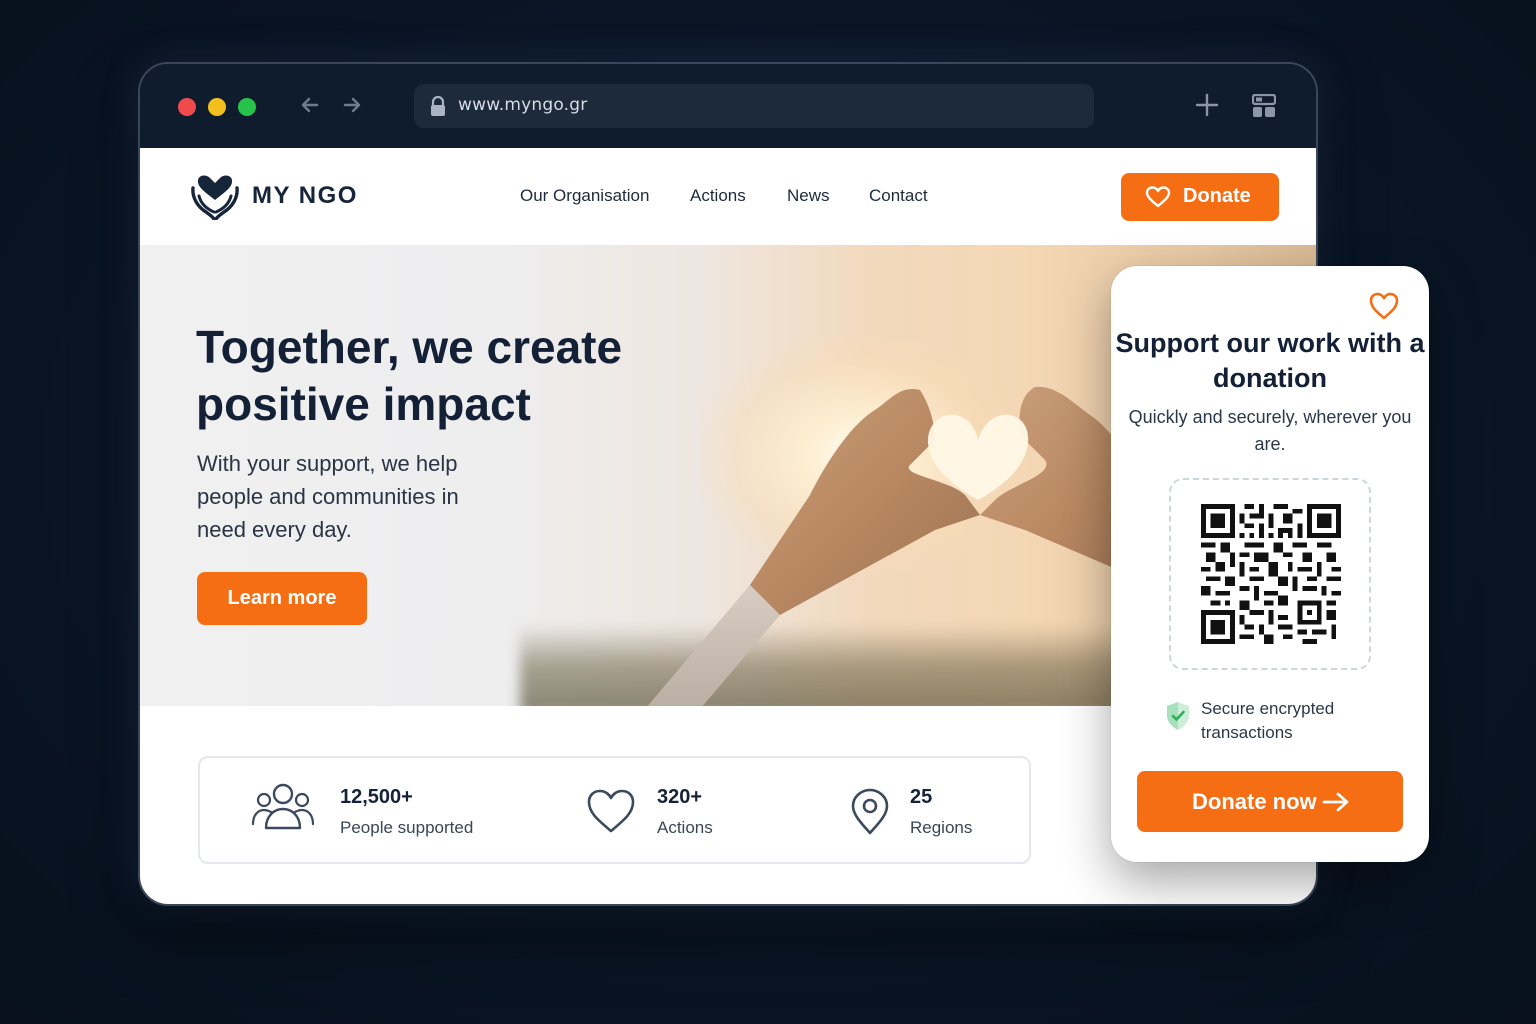 The height and width of the screenshot is (1024, 1536). Describe the element at coordinates (282, 598) in the screenshot. I see `learn-more-button: Learn more` at that location.